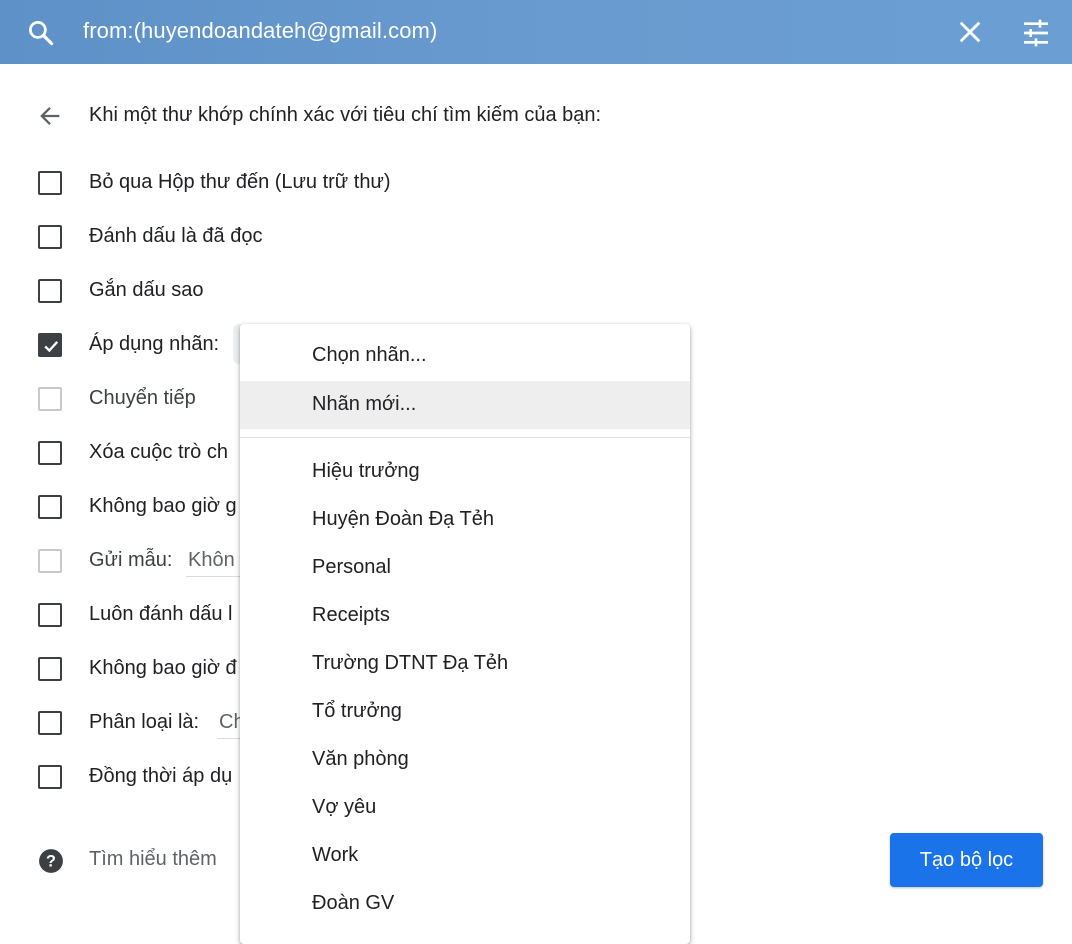  I want to click on option-label: Gắn dấu sao, so click(146, 290).